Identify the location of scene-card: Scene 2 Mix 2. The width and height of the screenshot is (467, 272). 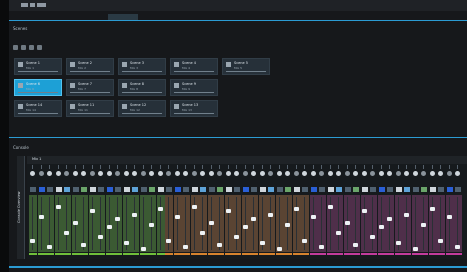
(90, 66).